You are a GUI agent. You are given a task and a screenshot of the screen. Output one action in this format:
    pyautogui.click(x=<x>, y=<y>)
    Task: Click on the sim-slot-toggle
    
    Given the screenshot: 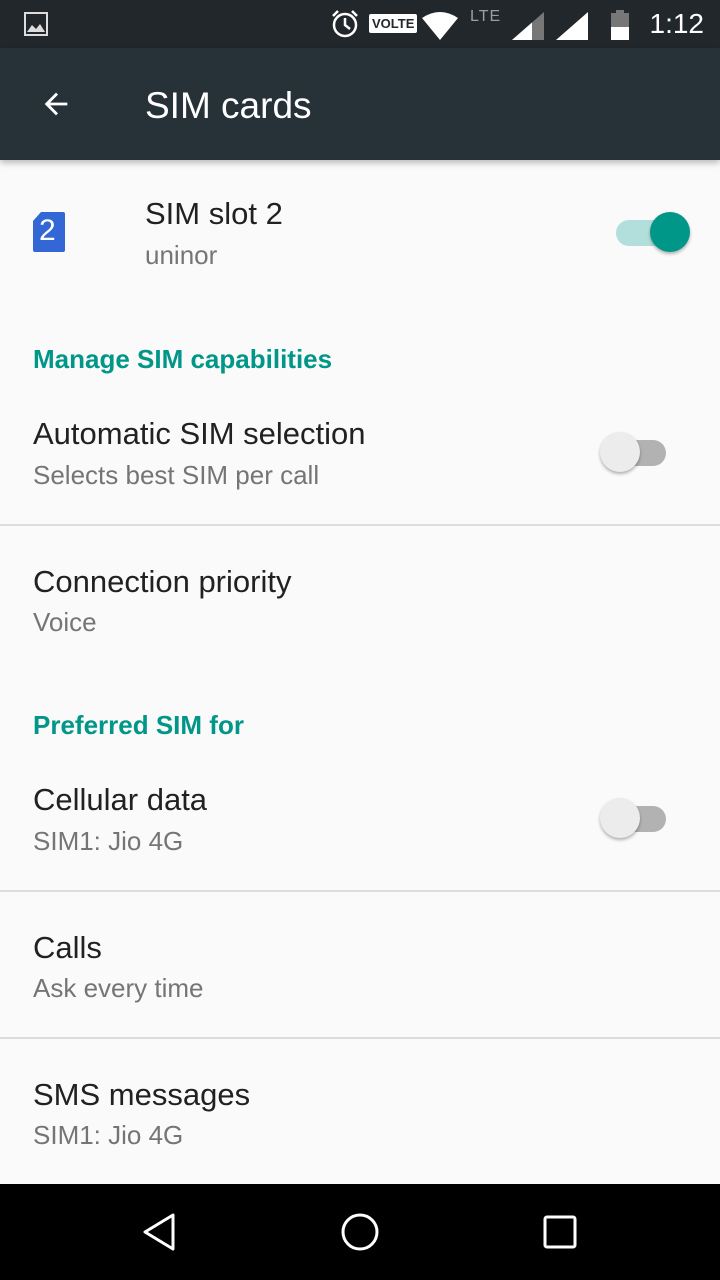 What is the action you would take?
    pyautogui.click(x=652, y=232)
    